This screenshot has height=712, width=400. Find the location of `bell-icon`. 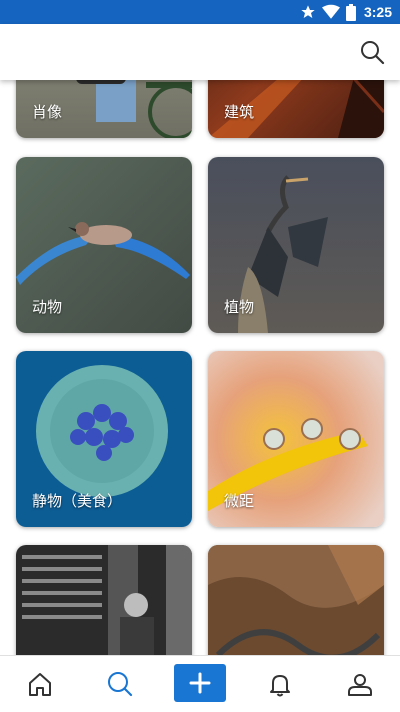

bell-icon is located at coordinates (280, 686).